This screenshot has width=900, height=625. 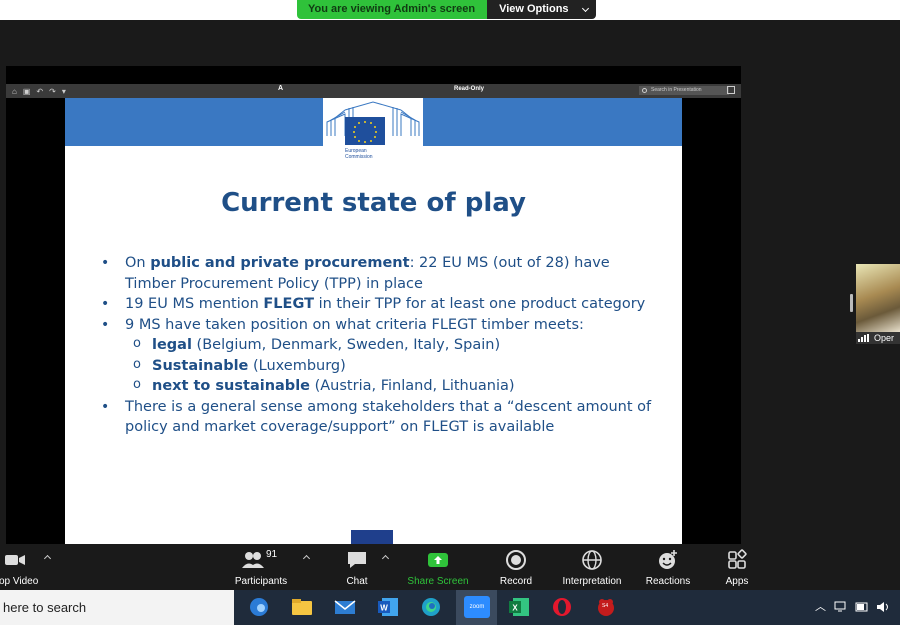 What do you see at coordinates (534, 9) in the screenshot?
I see `view-options-label: View Options` at bounding box center [534, 9].